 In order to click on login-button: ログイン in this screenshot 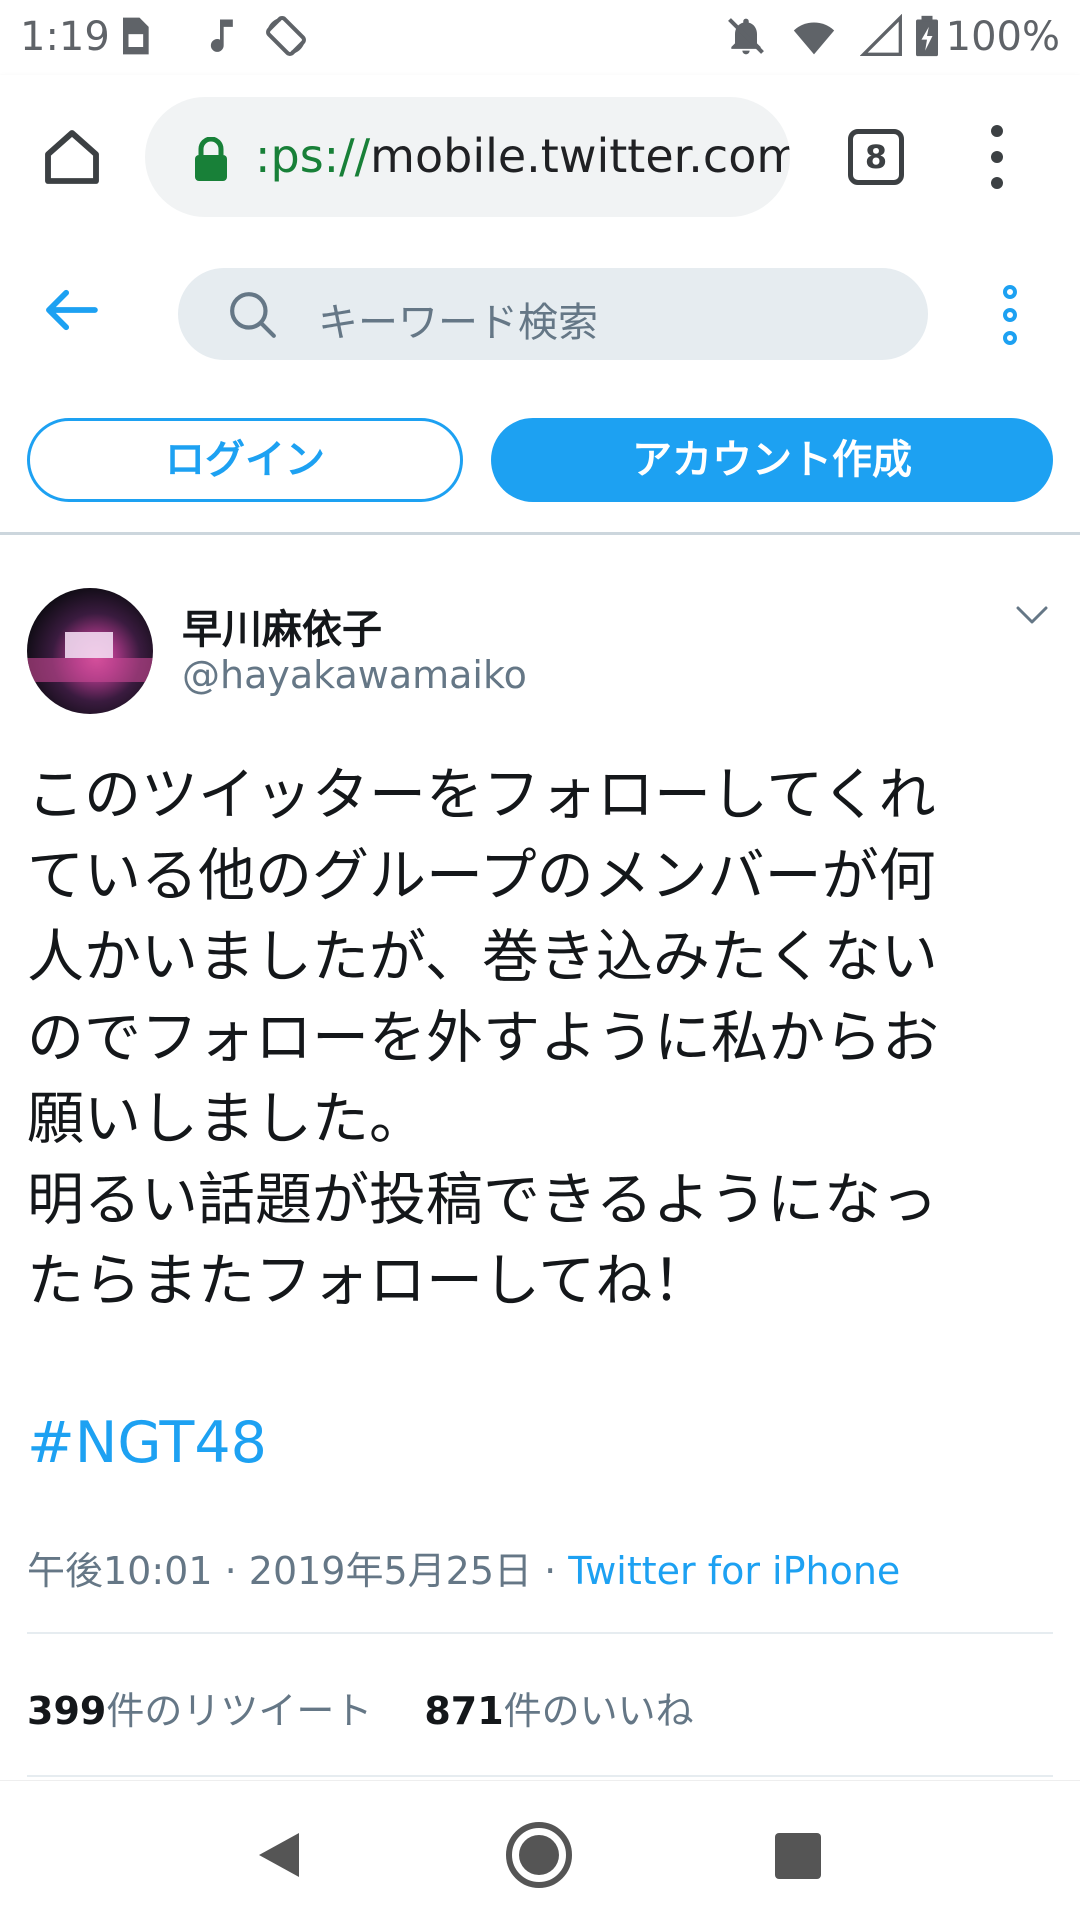, I will do `click(245, 460)`.